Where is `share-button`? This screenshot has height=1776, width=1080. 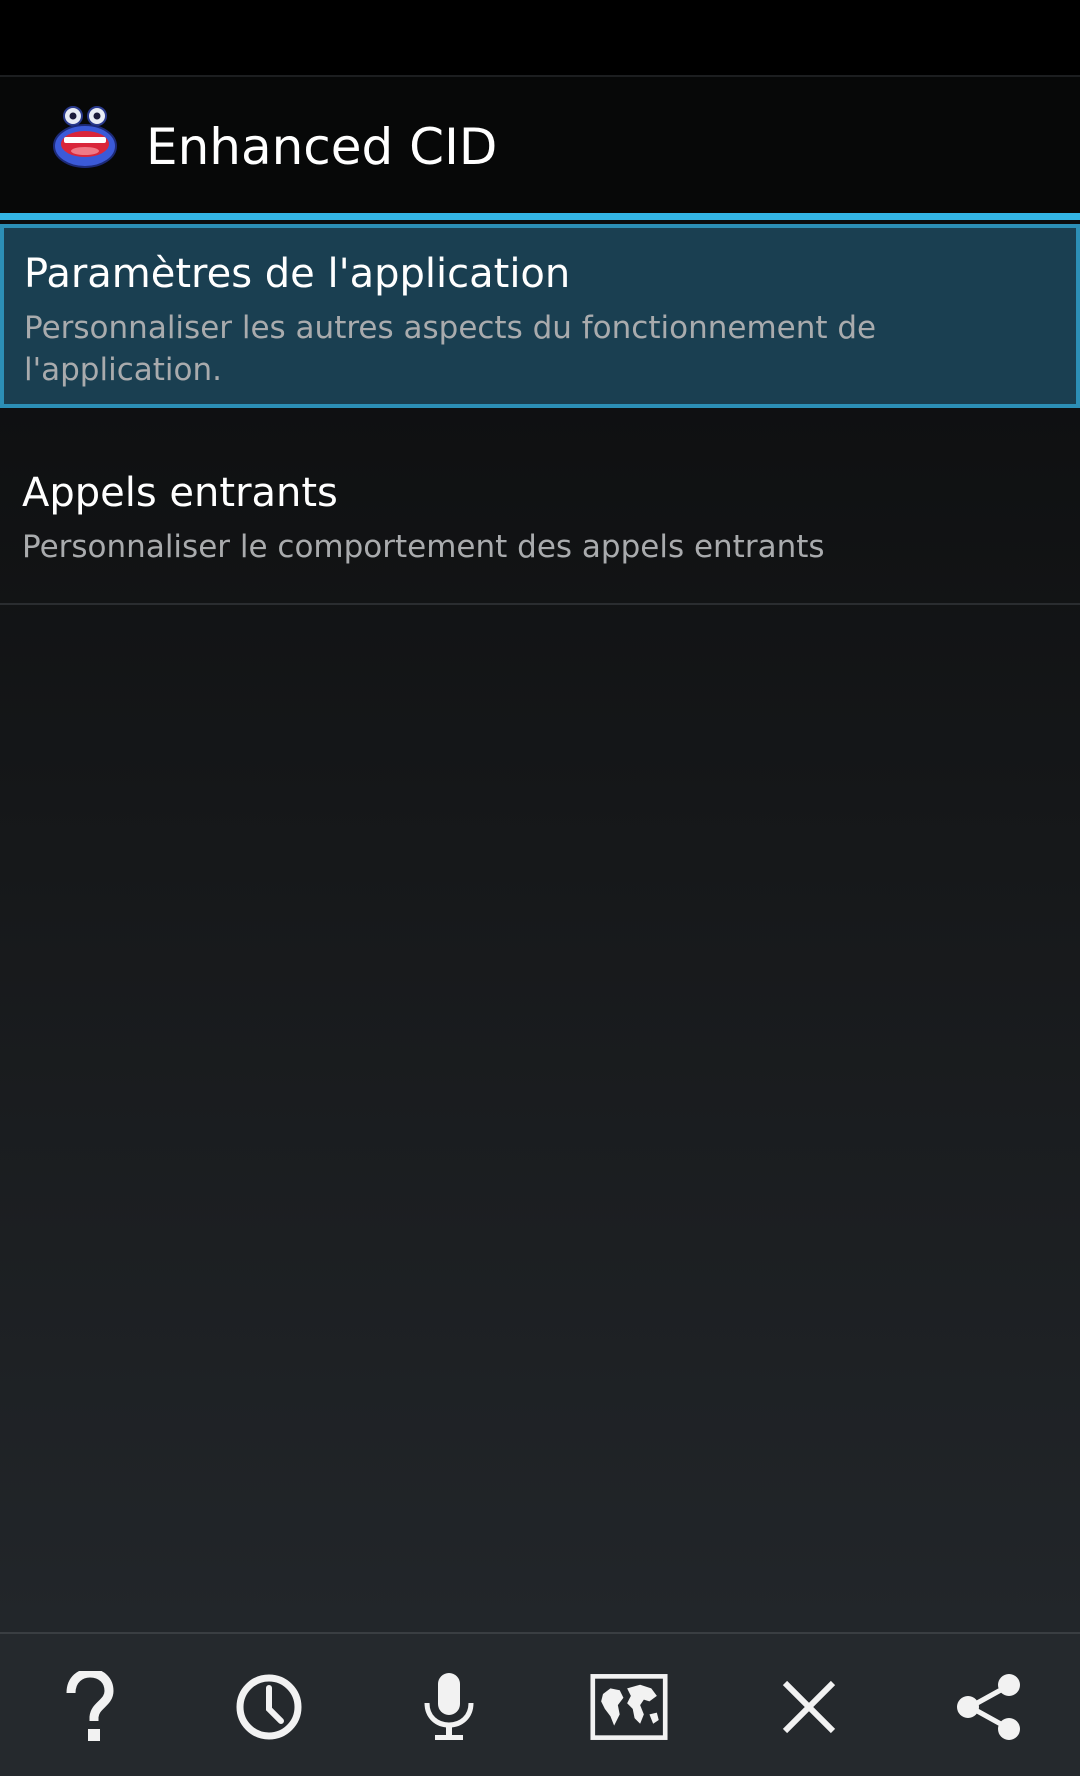
share-button is located at coordinates (989, 1707).